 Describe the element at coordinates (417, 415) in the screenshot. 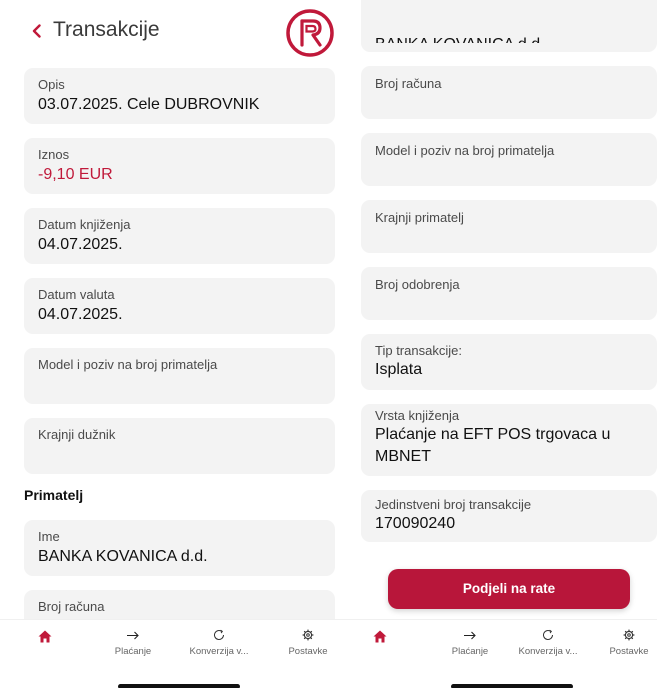

I see `card-label: Vrsta knjiženja` at that location.